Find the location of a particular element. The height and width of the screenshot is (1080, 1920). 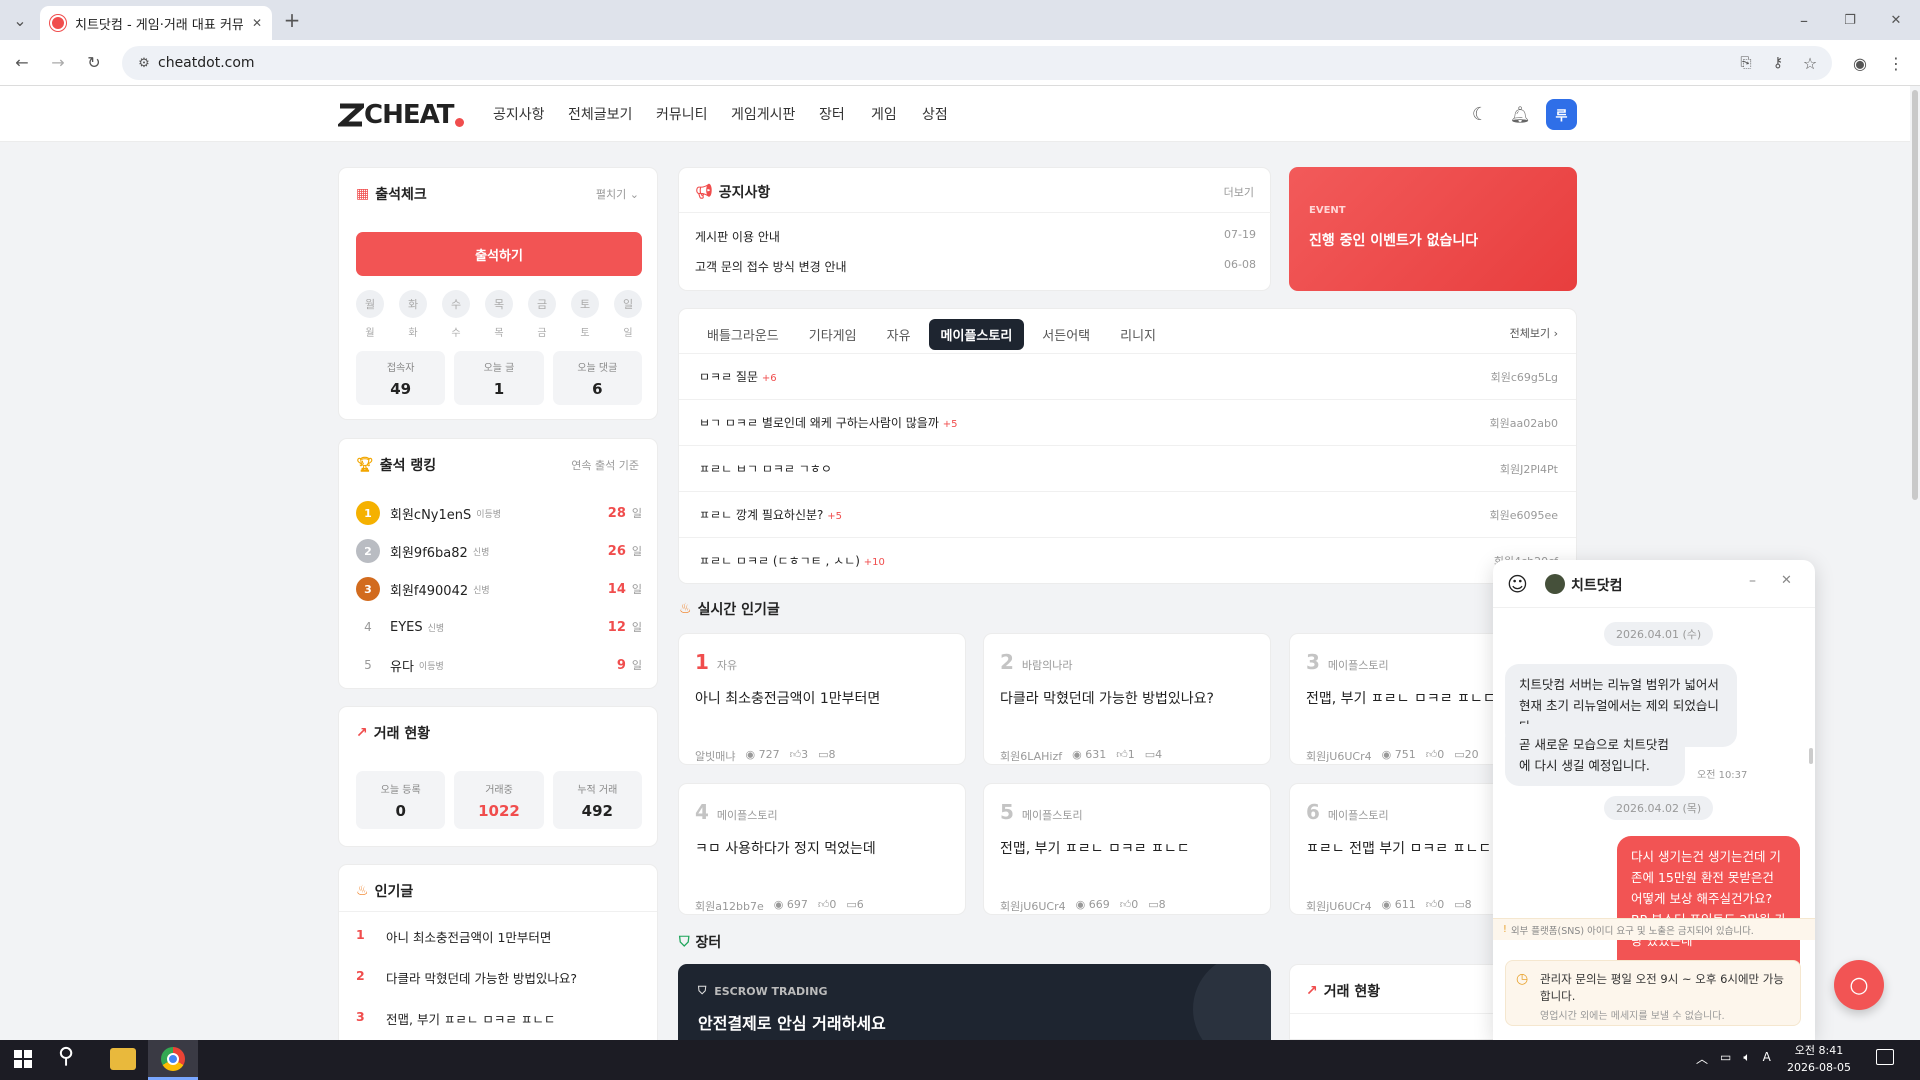

chat-launcher-button: ○ is located at coordinates (1859, 985).